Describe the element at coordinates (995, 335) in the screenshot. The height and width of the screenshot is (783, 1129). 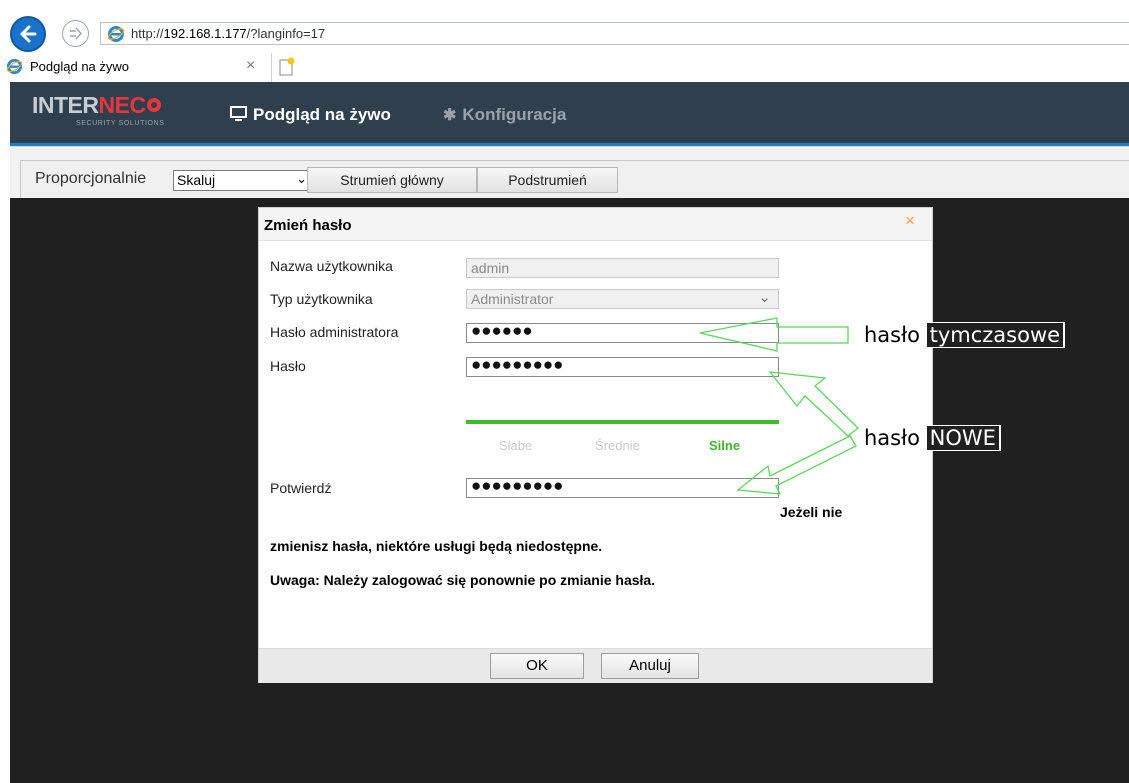
I see `annotation-temp-word2: tymczasowe` at that location.